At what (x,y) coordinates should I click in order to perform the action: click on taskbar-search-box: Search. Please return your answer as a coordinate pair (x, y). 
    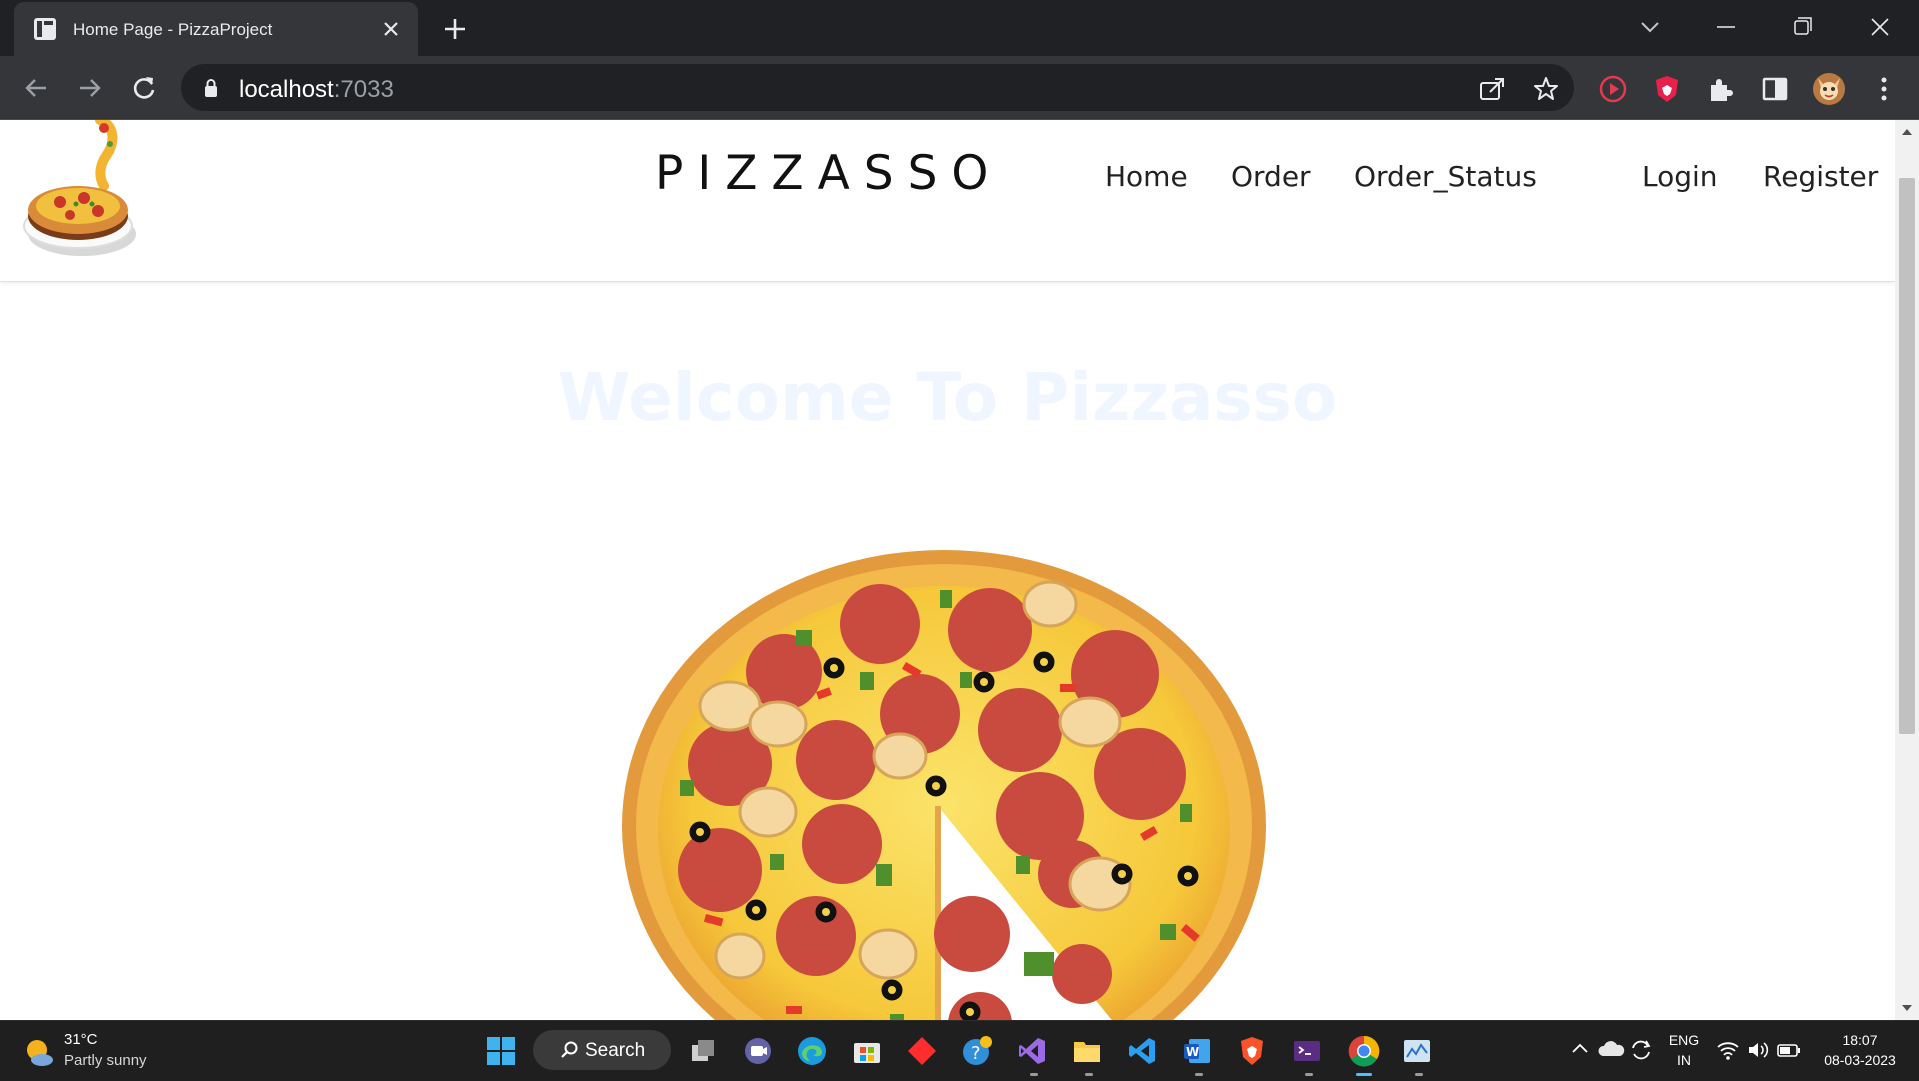
    Looking at the image, I should click on (602, 1050).